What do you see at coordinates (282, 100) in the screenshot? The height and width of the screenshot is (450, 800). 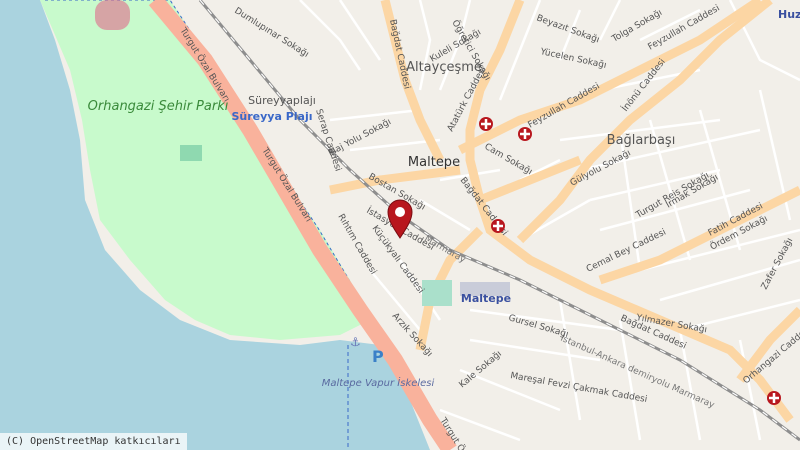 I see `neighborhood-label-sureyyaplaji: Süreyyaplajı` at bounding box center [282, 100].